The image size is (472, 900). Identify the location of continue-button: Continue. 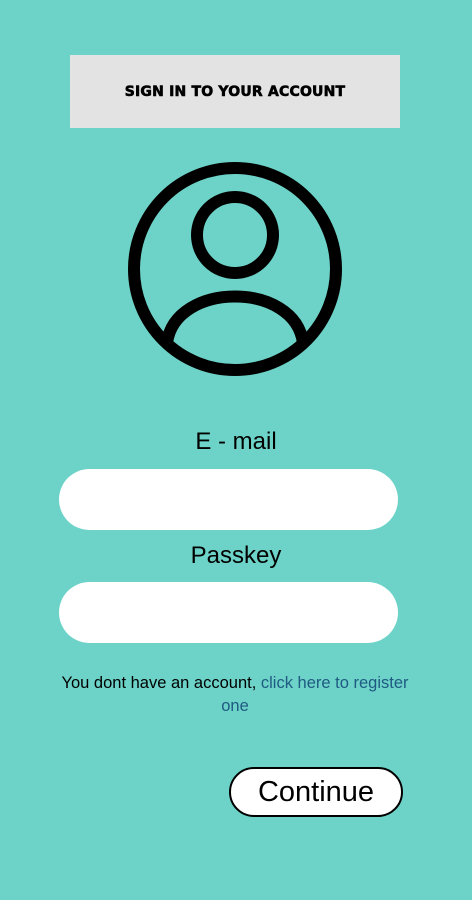
(316, 792).